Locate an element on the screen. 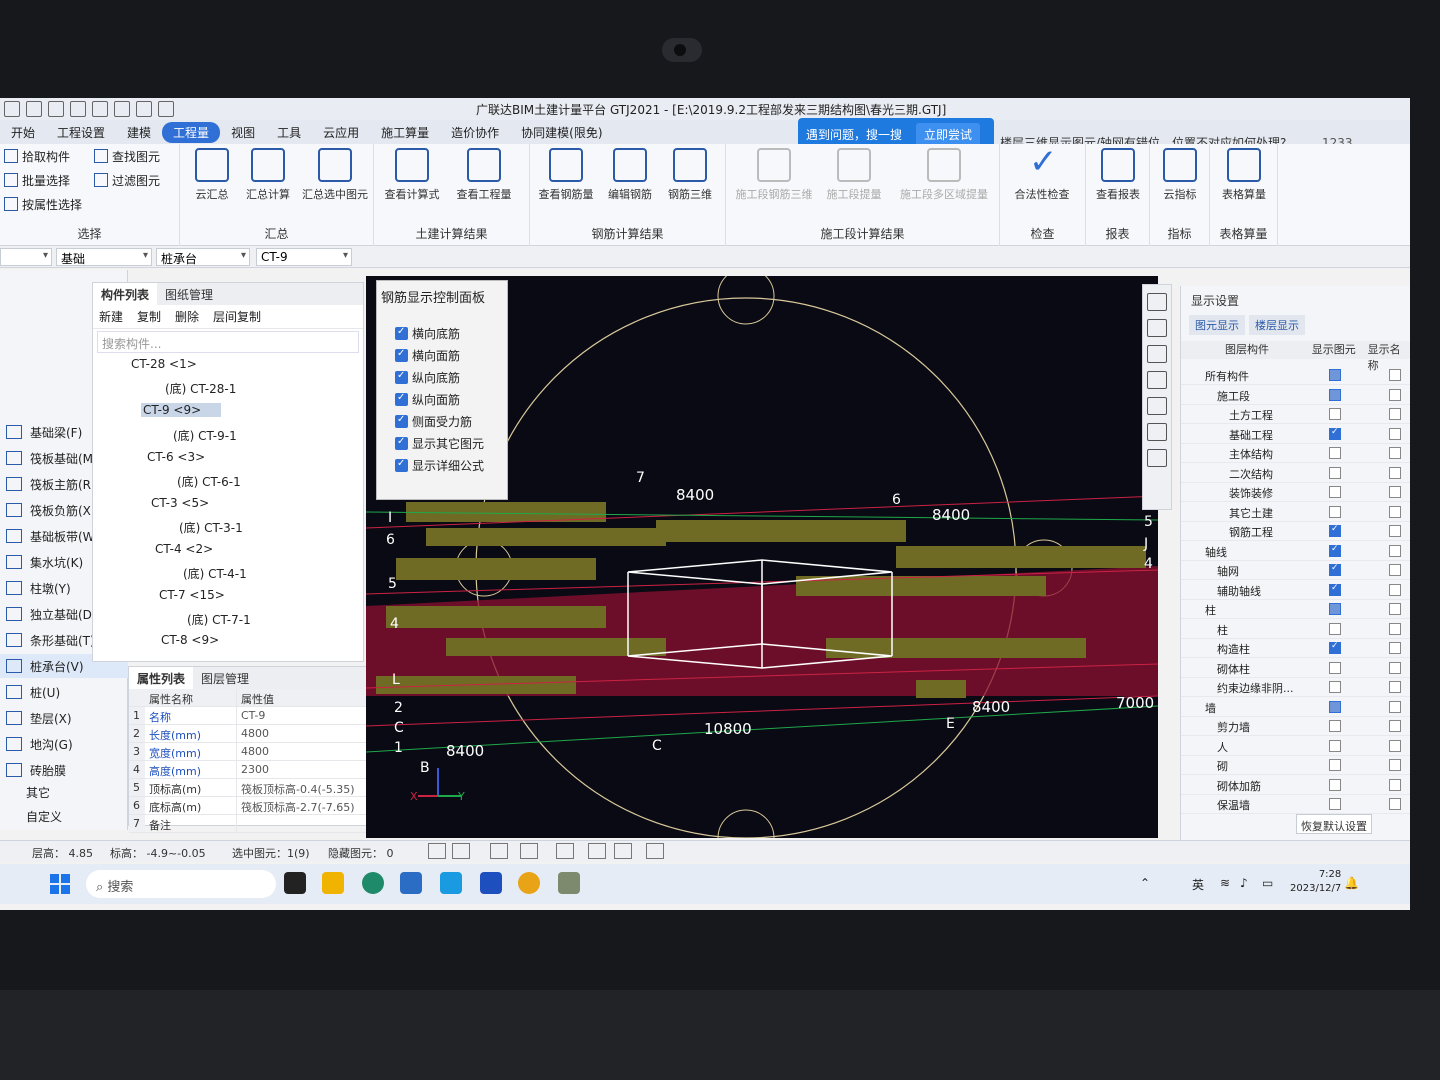  menu-tools: 工具 is located at coordinates (289, 132).